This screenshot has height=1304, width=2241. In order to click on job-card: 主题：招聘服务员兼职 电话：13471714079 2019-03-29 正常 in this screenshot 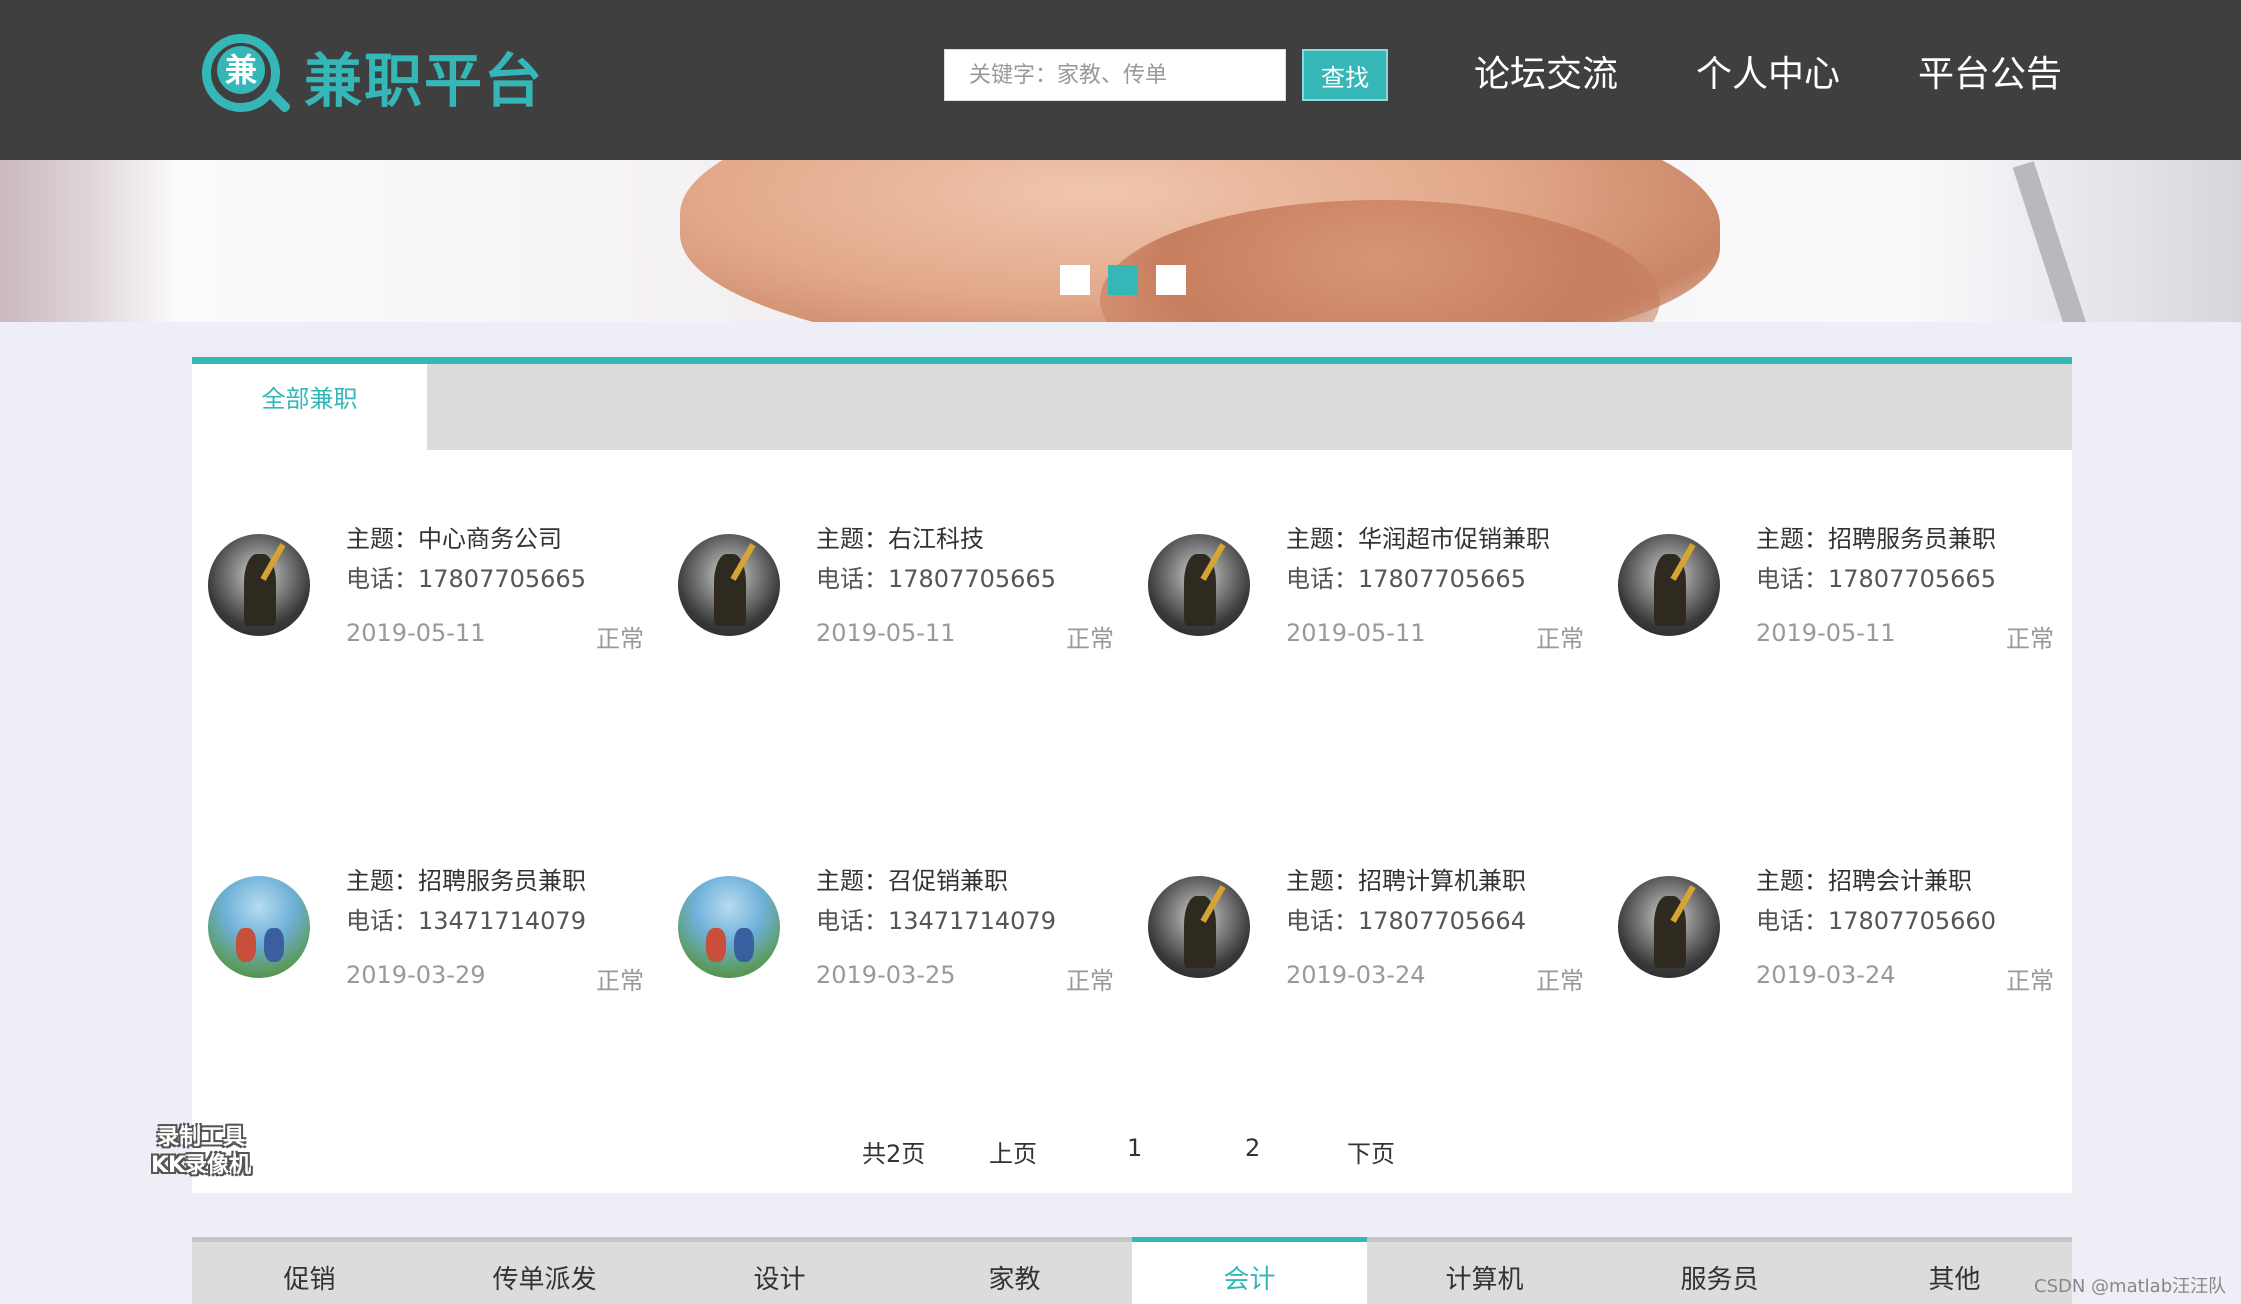, I will do `click(422, 931)`.